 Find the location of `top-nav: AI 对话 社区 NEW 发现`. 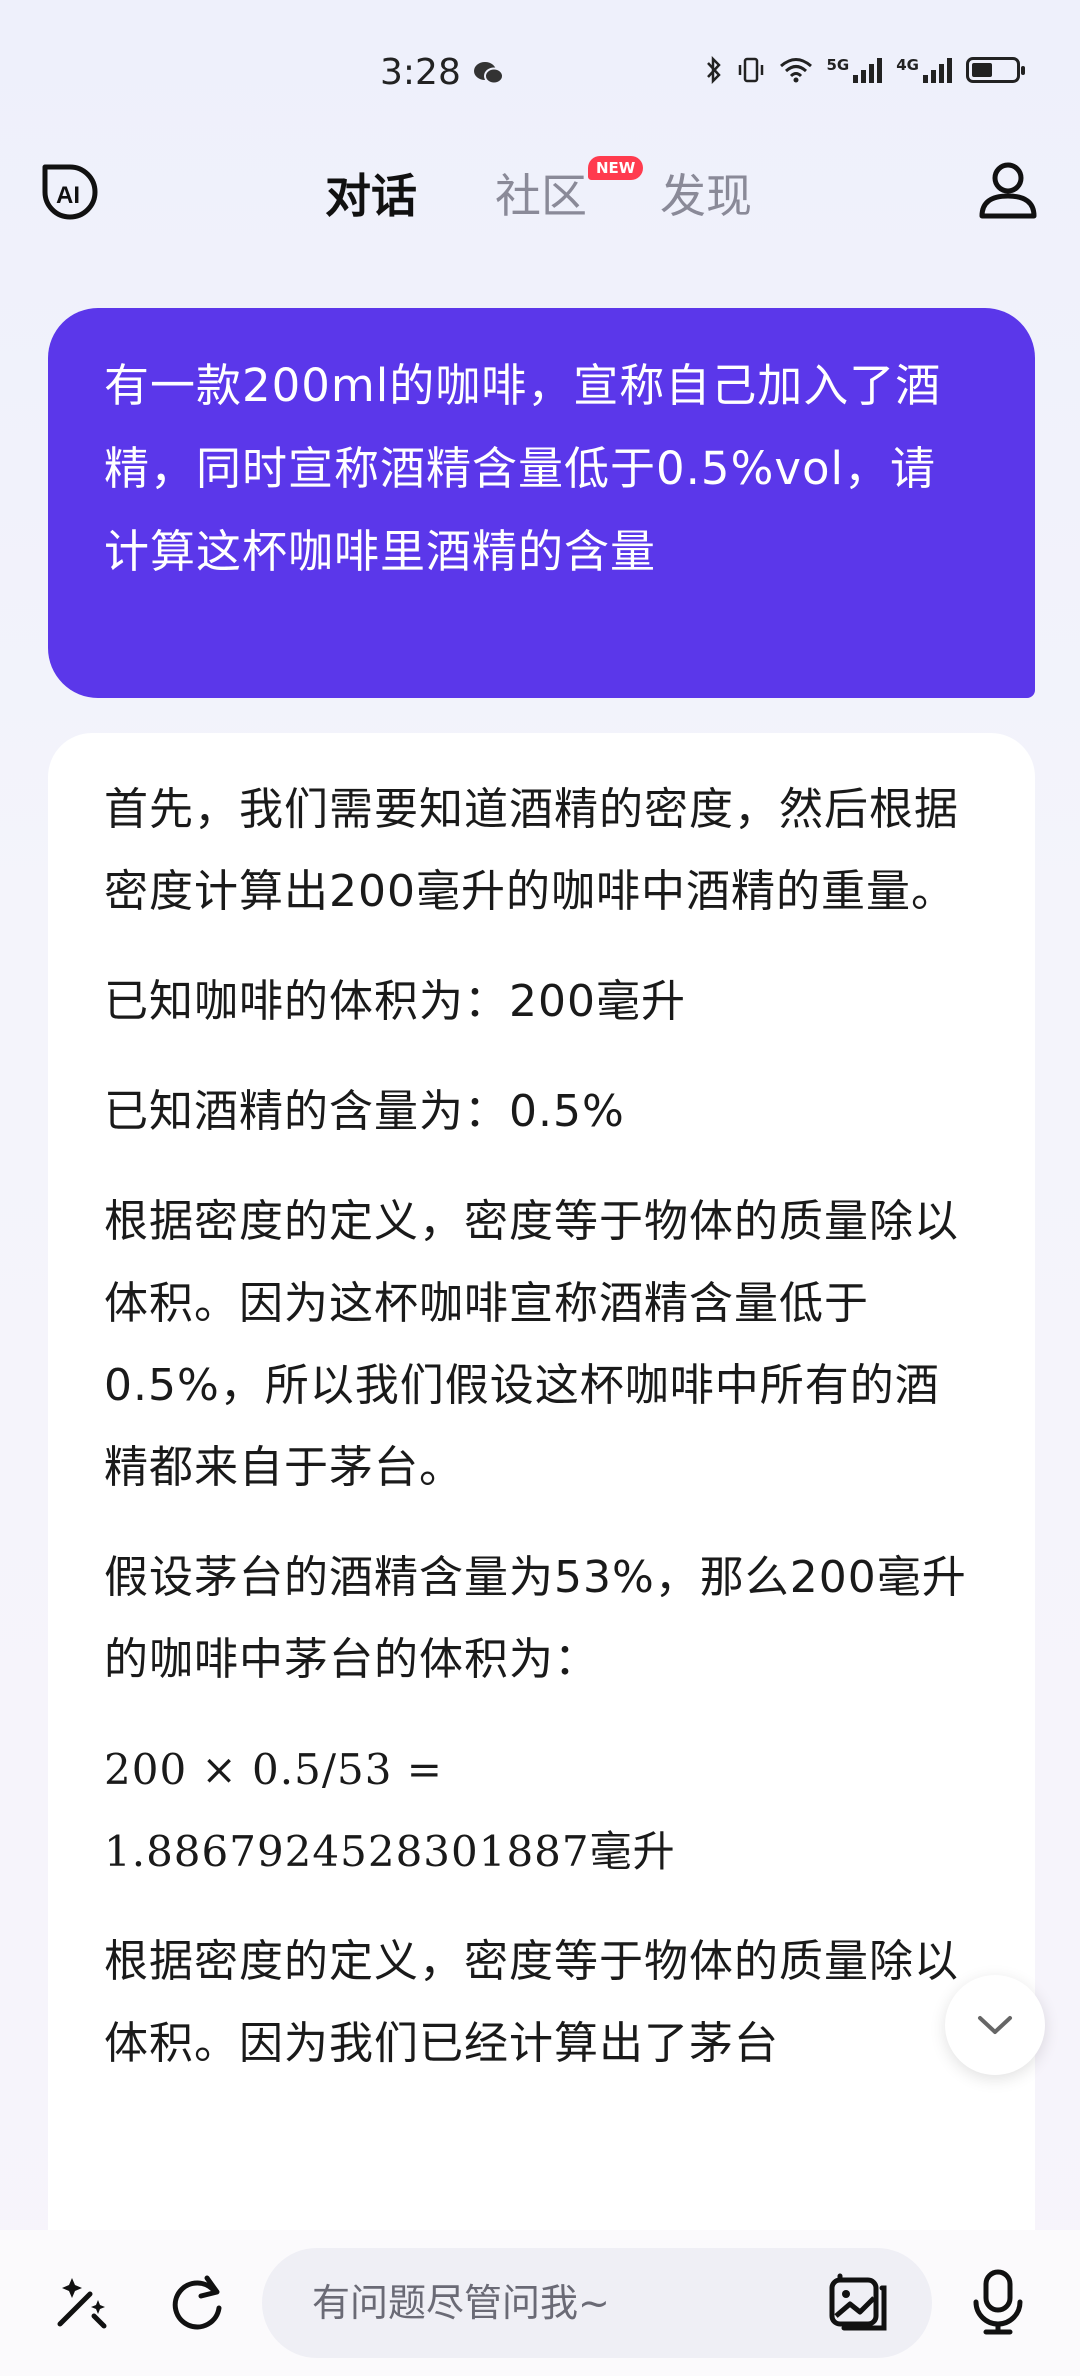

top-nav: AI 对话 社区 NEW 发现 is located at coordinates (540, 195).